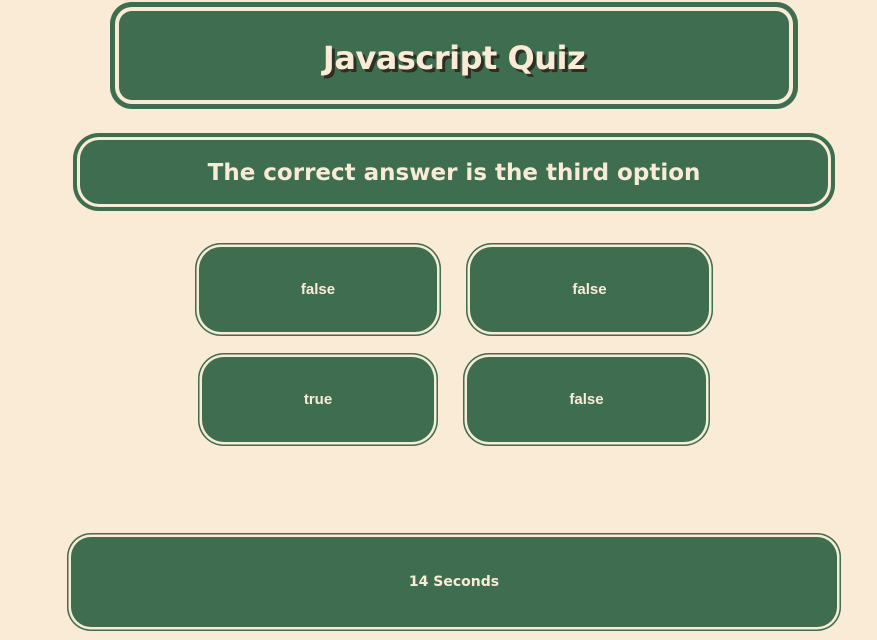 The image size is (877, 640). I want to click on answer-option-4-label: false, so click(586, 399).